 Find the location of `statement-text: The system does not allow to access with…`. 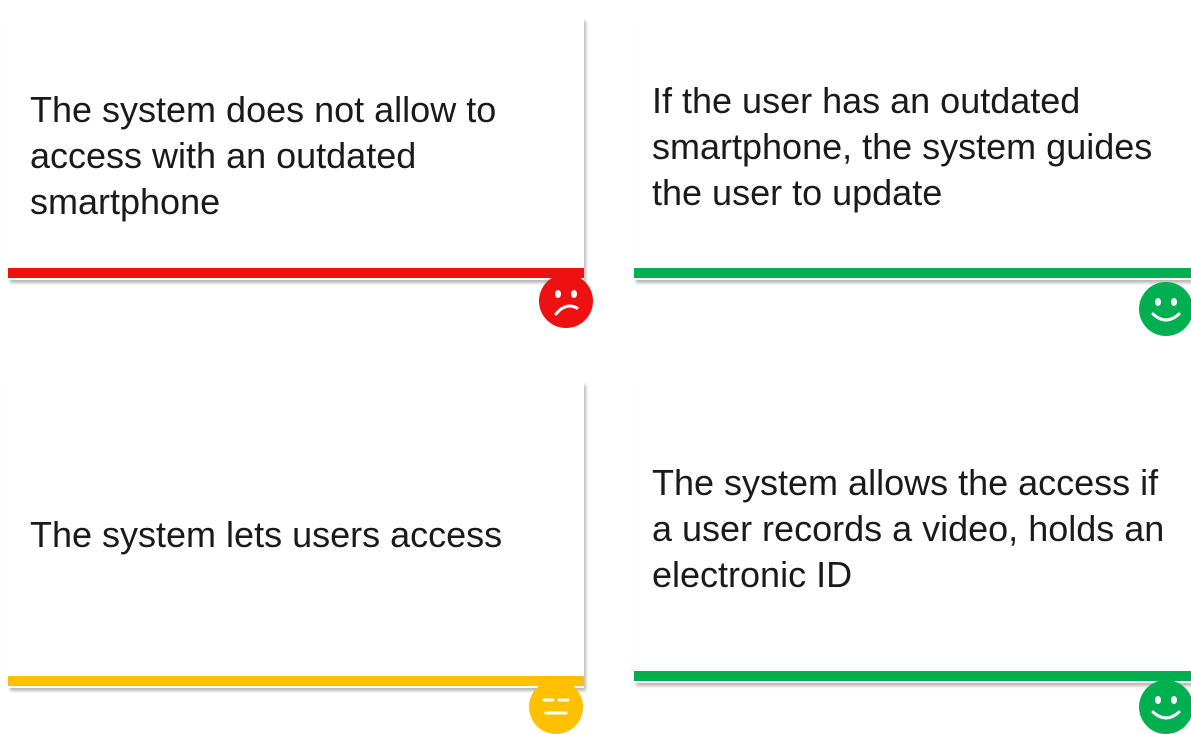

statement-text: The system does not allow to access with… is located at coordinates (263, 155).